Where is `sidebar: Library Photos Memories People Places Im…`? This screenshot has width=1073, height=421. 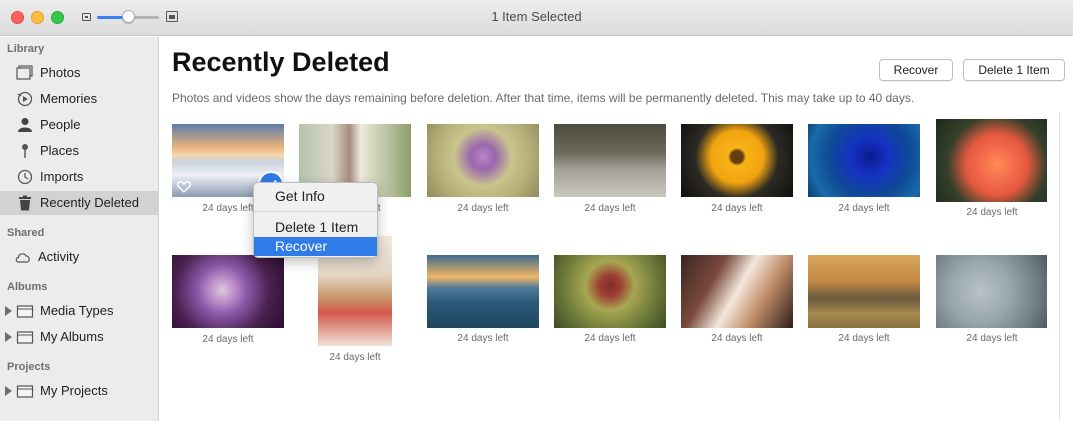 sidebar: Library Photos Memories People Places Im… is located at coordinates (79, 229).